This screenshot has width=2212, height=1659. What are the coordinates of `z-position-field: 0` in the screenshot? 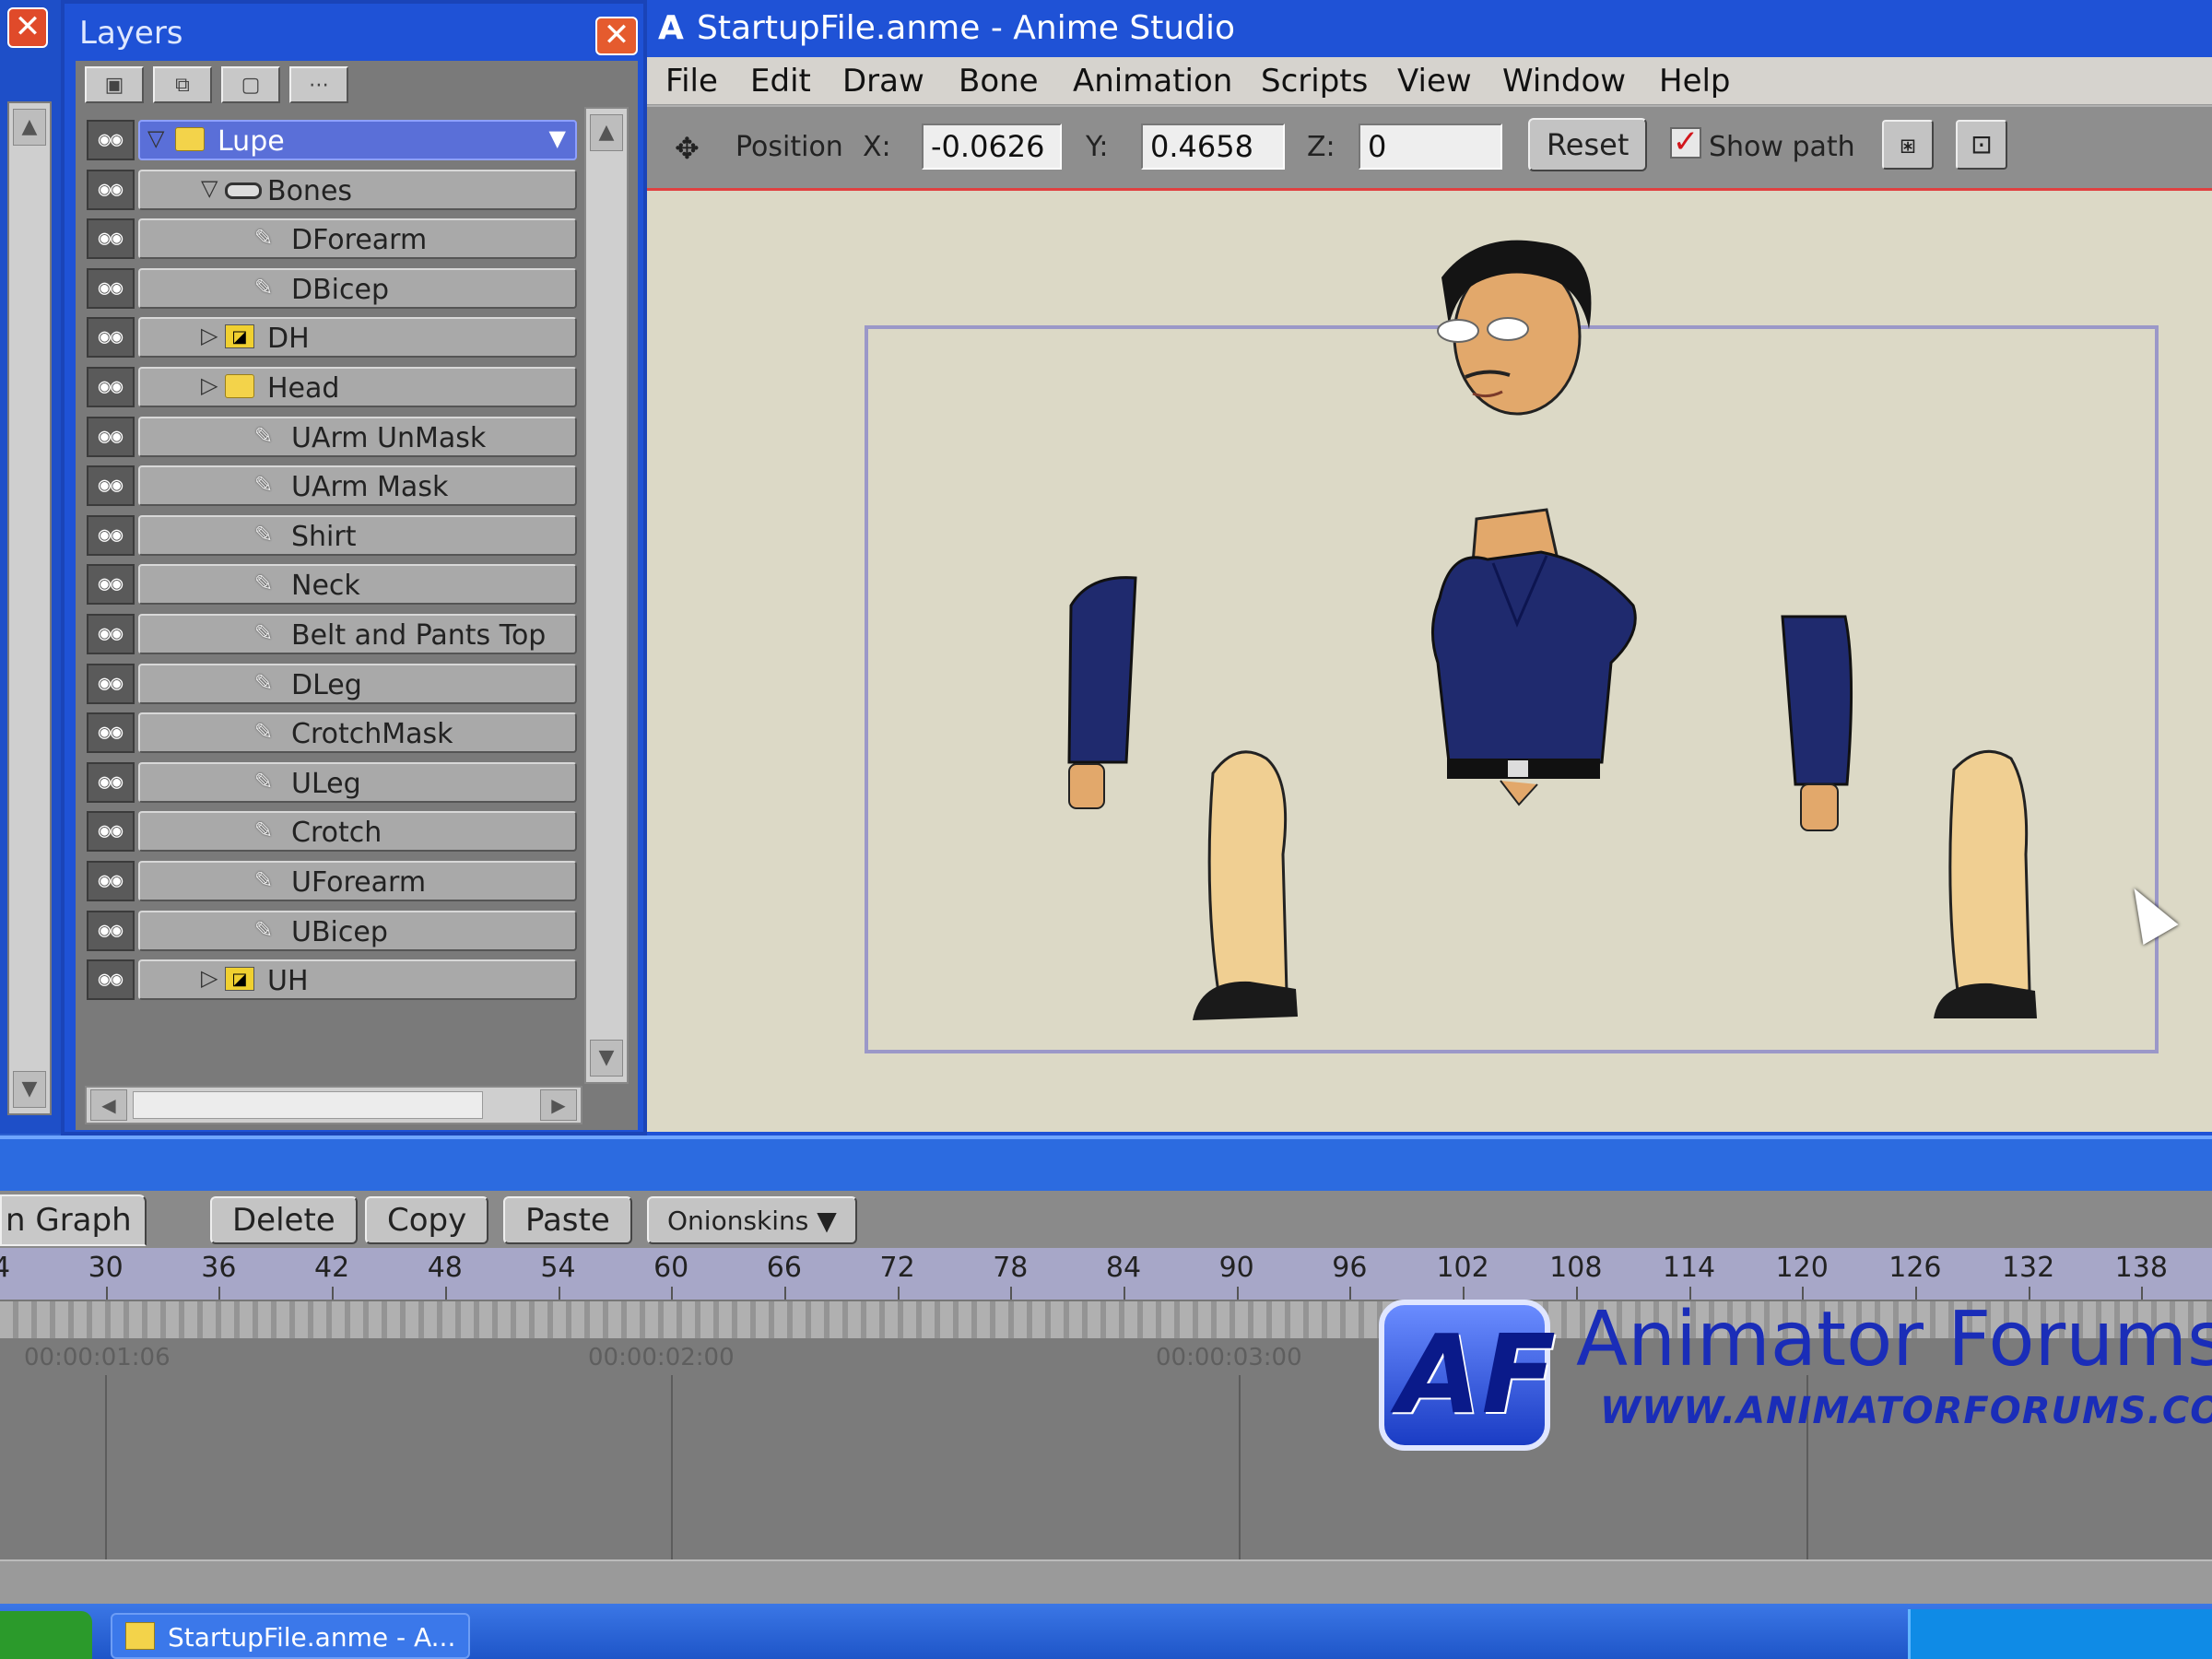 It's located at (1430, 147).